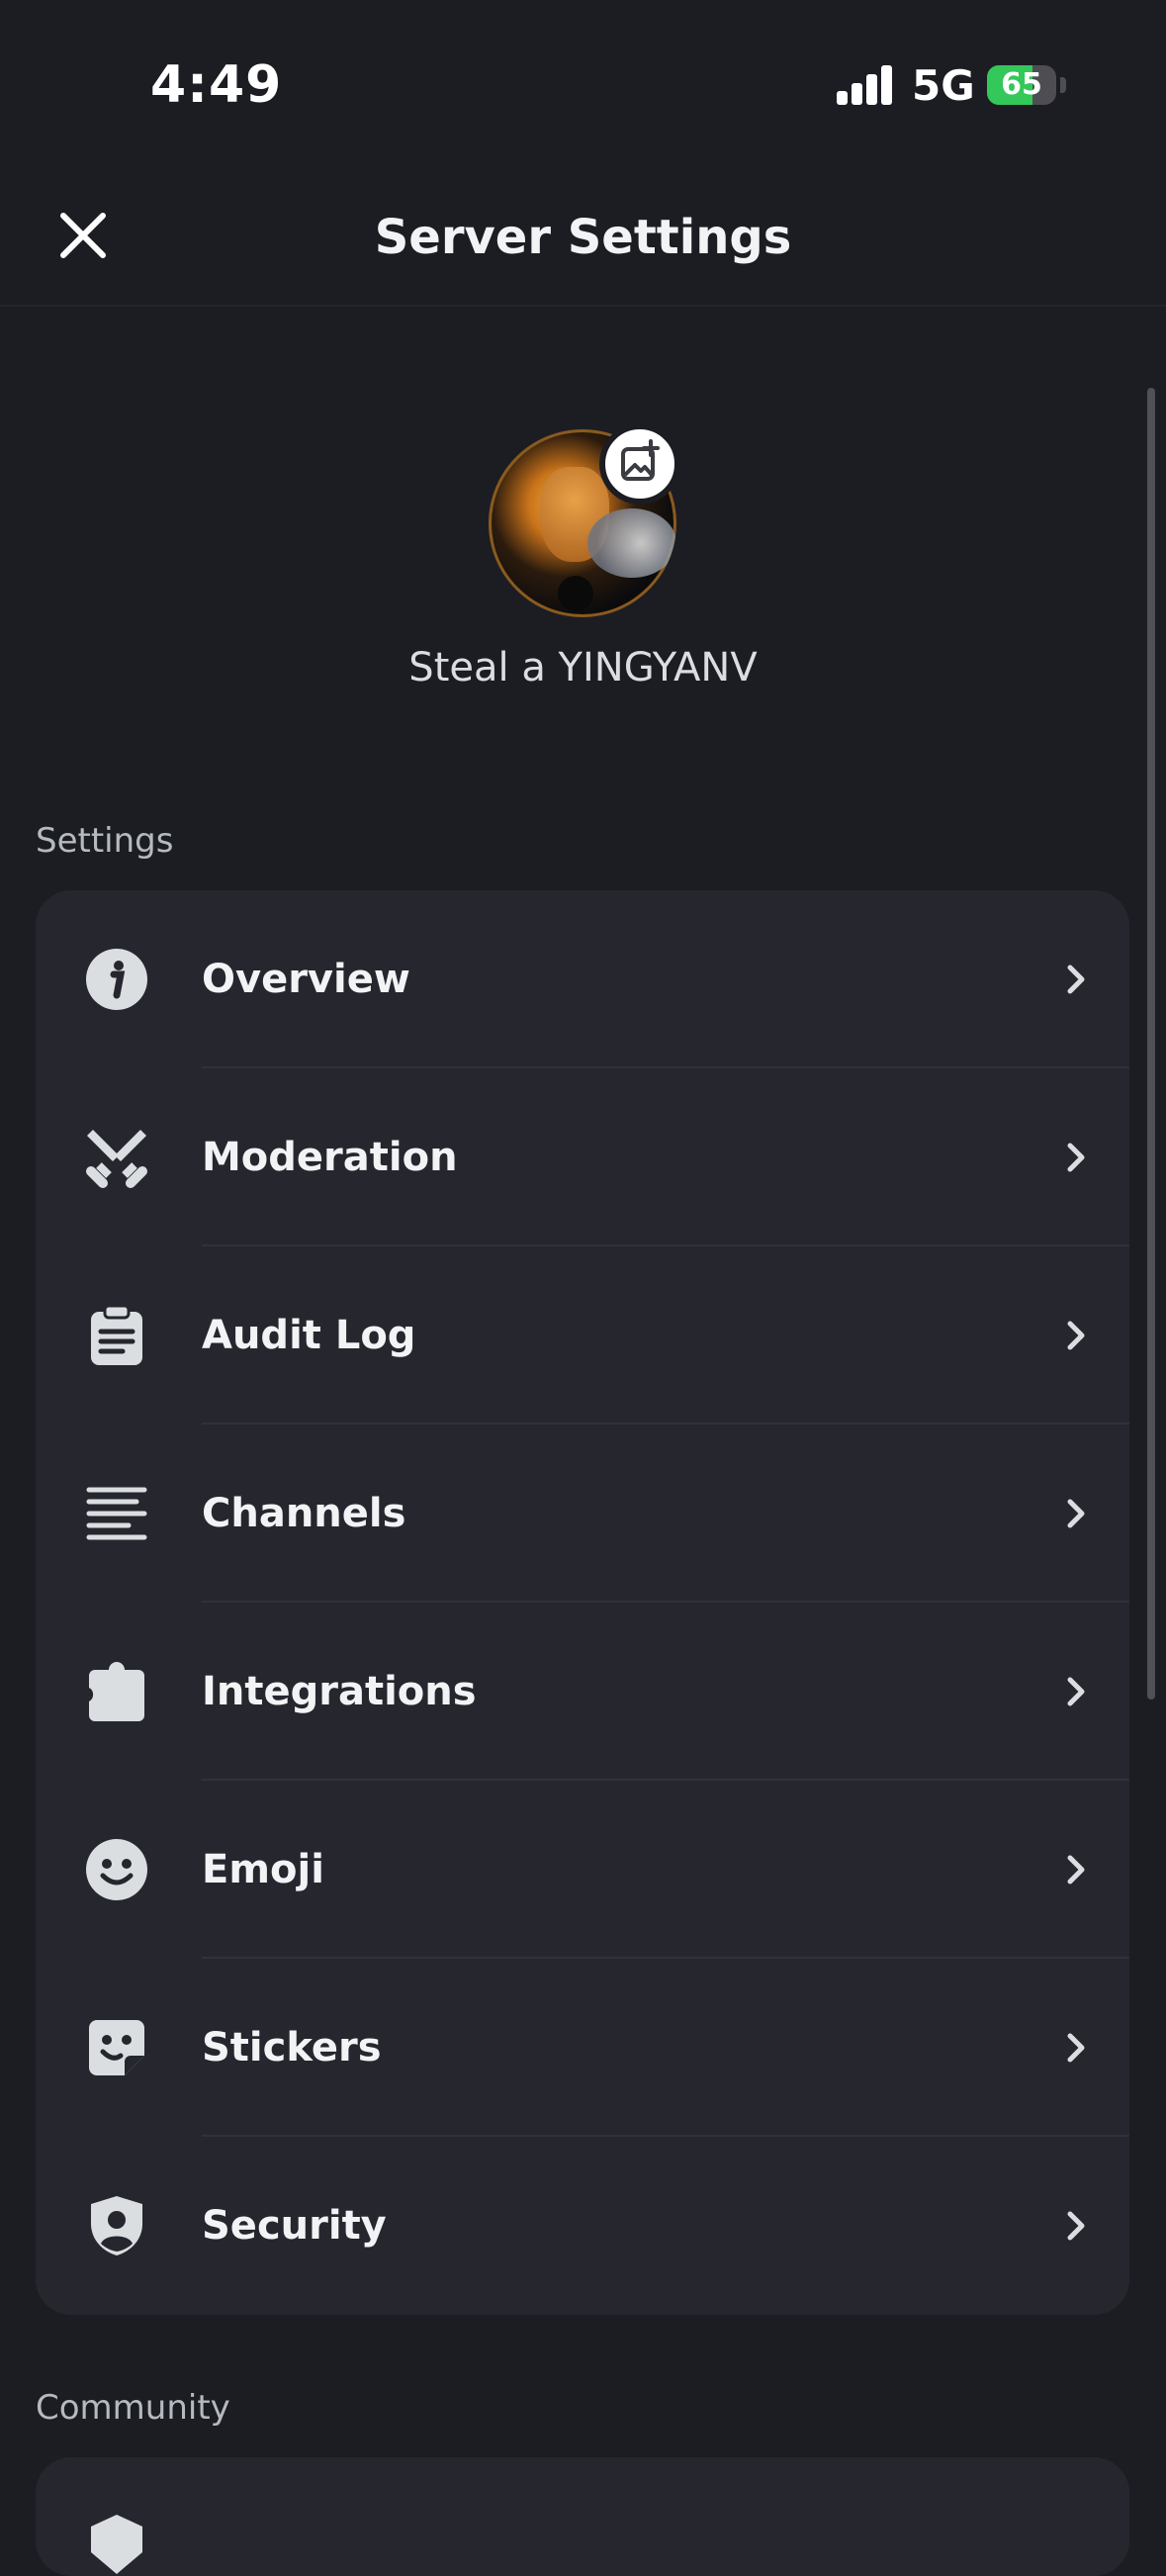 This screenshot has width=1166, height=2576. Describe the element at coordinates (865, 84) in the screenshot. I see `cellular-signal-icon` at that location.